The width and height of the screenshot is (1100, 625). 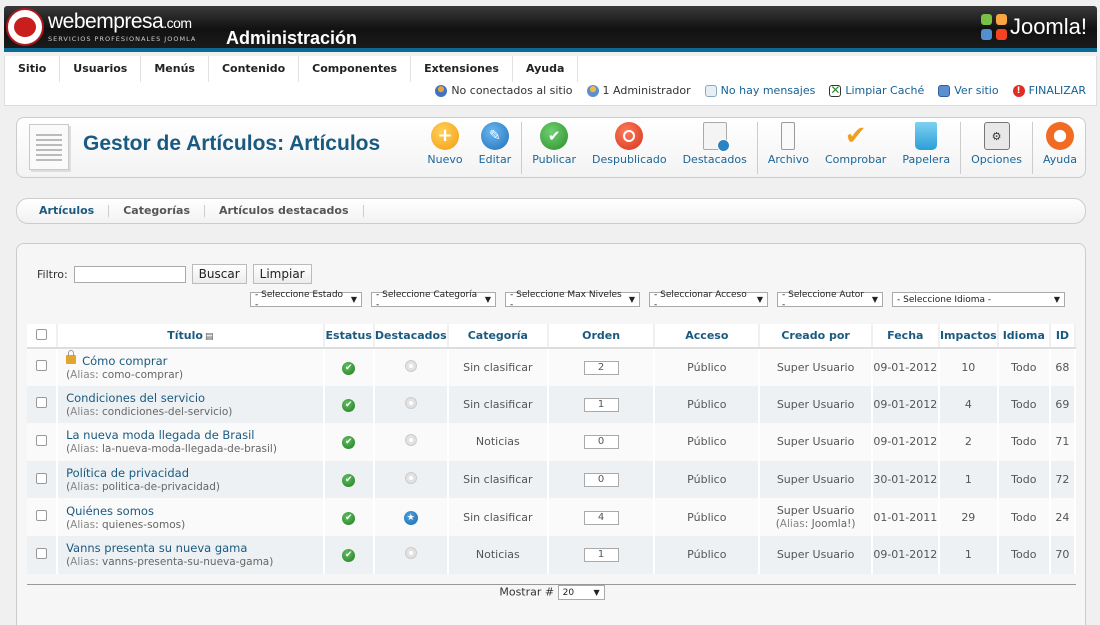 I want to click on list-limit-select: 20 ▼, so click(x=581, y=592).